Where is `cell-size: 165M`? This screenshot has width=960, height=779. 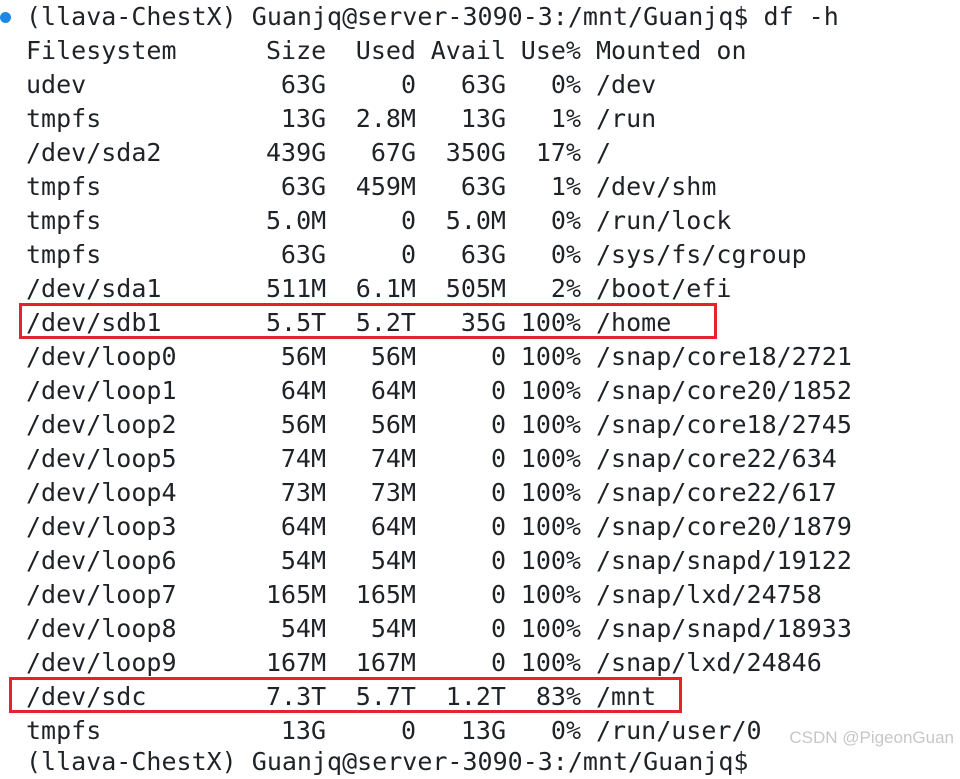 cell-size: 165M is located at coordinates (296, 594).